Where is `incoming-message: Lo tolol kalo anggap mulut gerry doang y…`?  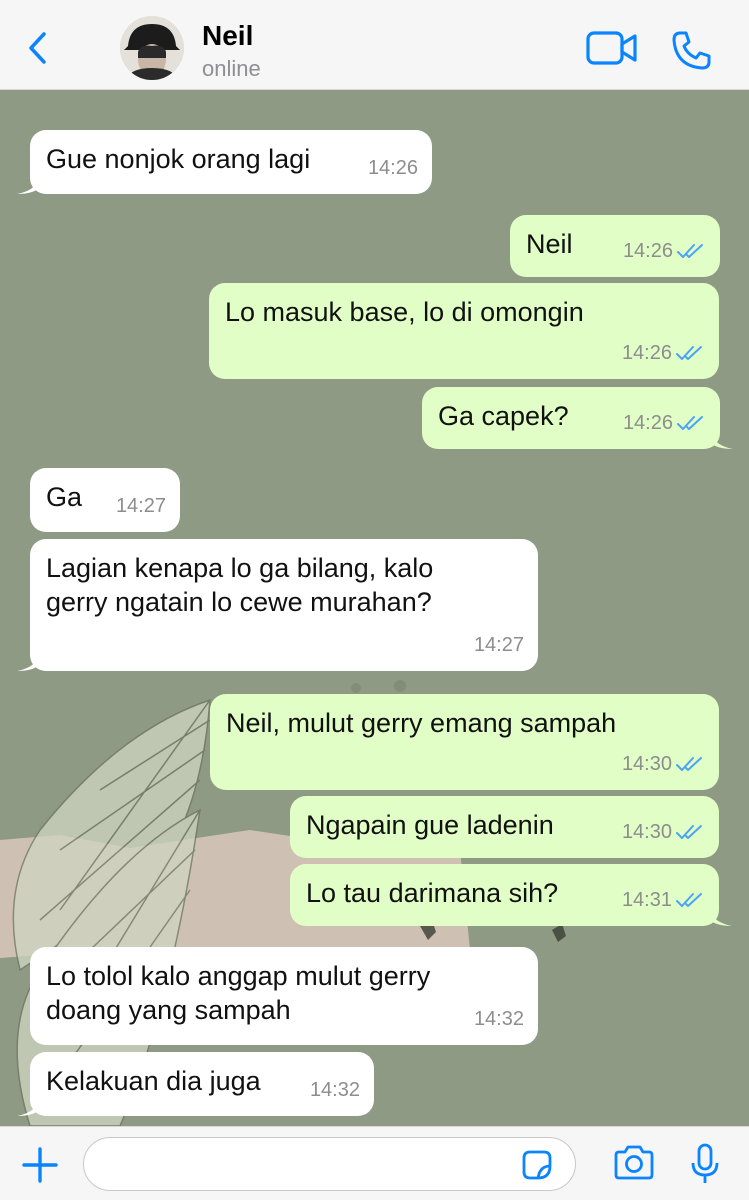 incoming-message: Lo tolol kalo anggap mulut gerry doang y… is located at coordinates (284, 996).